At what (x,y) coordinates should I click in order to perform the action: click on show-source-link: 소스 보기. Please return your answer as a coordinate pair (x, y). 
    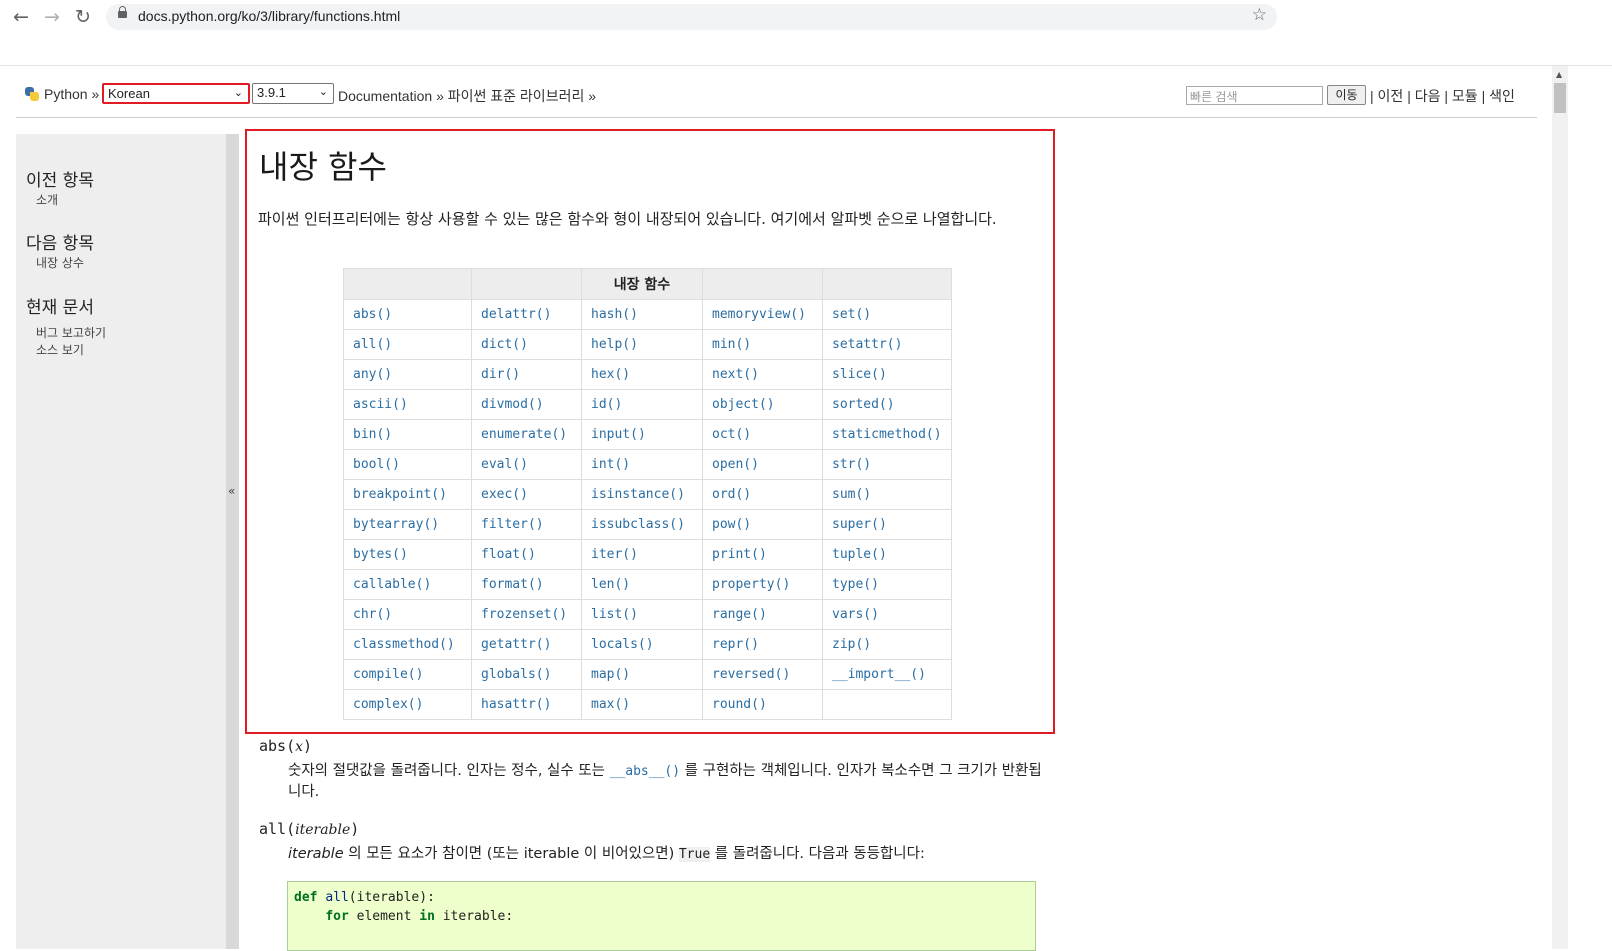
    Looking at the image, I should click on (60, 349).